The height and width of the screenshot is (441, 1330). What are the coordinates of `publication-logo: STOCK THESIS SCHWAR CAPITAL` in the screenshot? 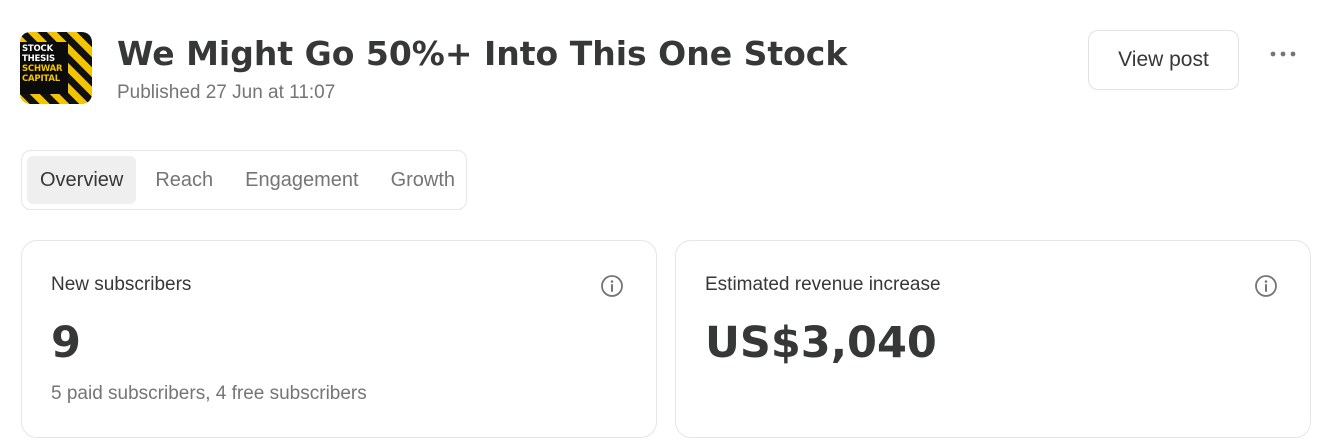 It's located at (56, 68).